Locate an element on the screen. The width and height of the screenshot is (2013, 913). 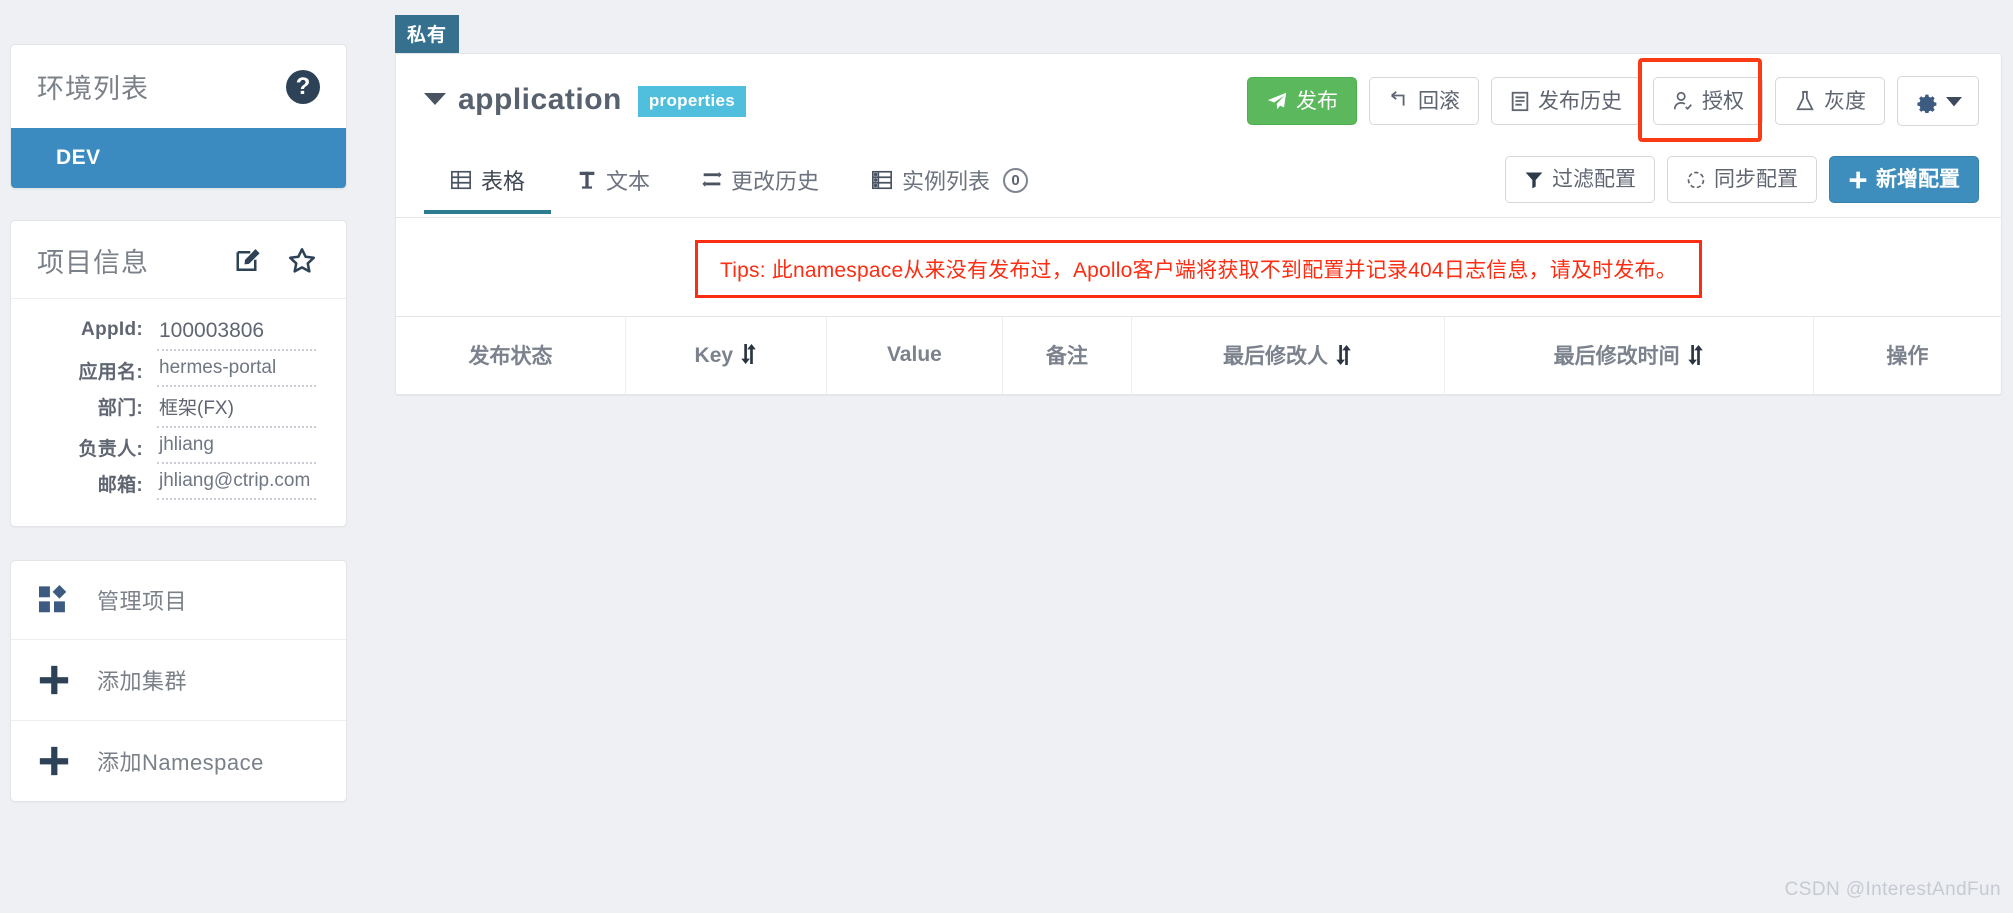
sidebar-item-dev: DEV is located at coordinates (178, 158).